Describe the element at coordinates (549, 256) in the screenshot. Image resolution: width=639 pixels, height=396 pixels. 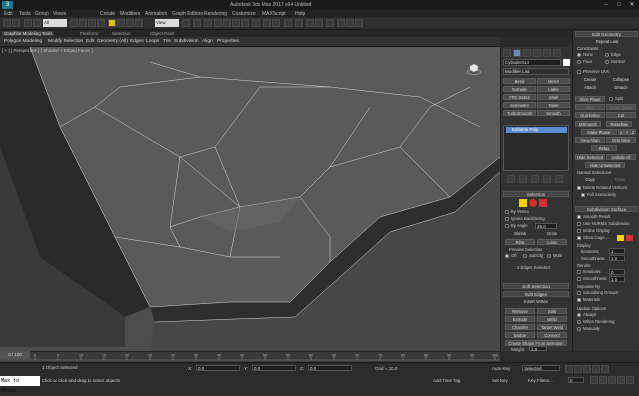
I see `preview-multi-radio` at that location.